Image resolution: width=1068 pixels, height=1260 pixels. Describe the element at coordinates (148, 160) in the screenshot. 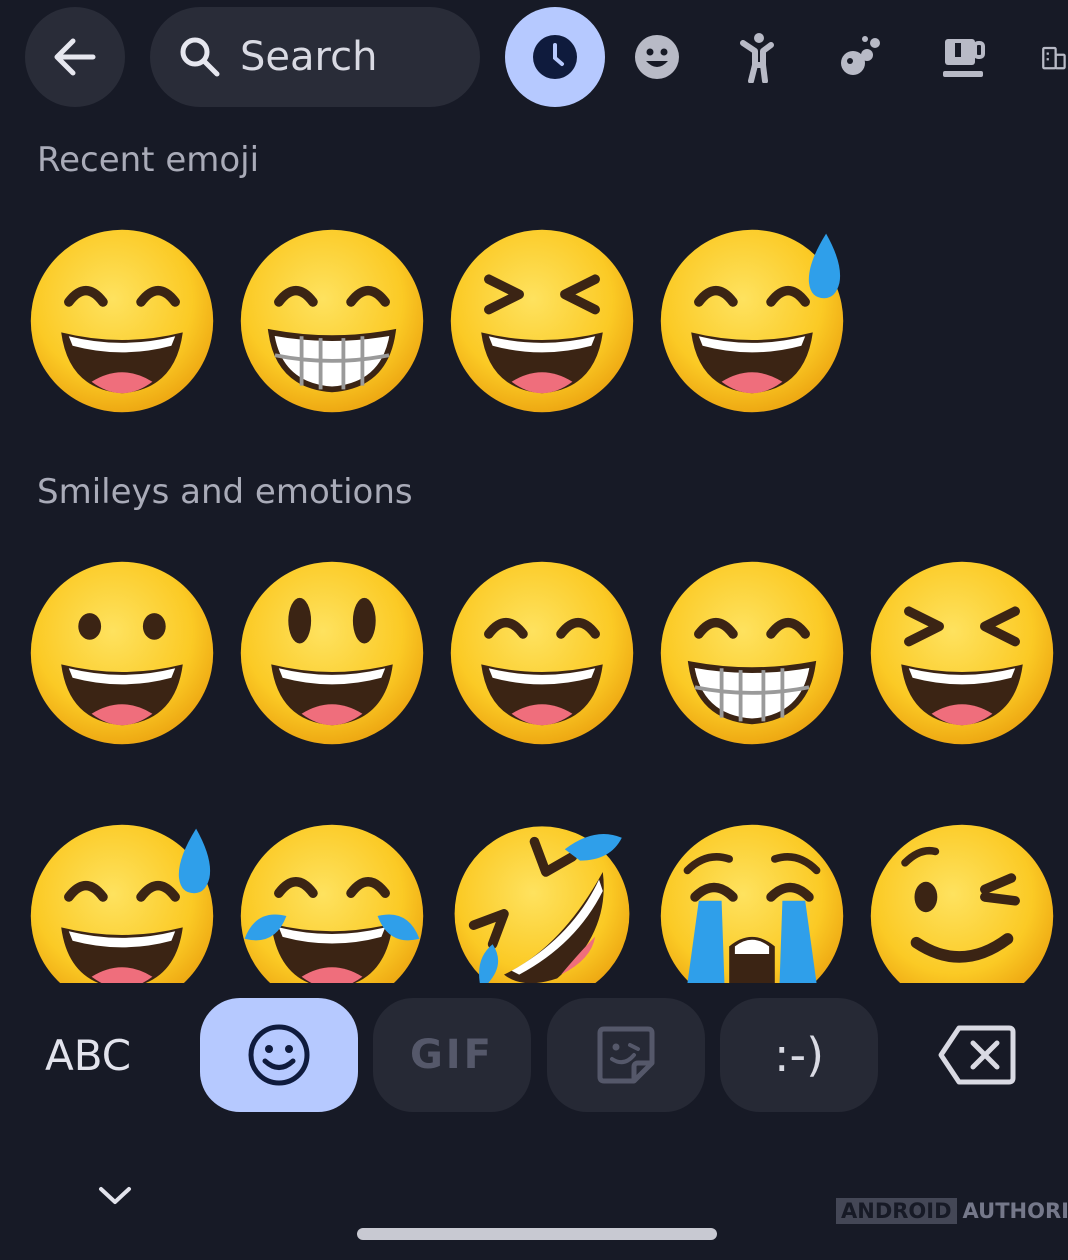

I see `section-title-recent: Recent emoji` at that location.